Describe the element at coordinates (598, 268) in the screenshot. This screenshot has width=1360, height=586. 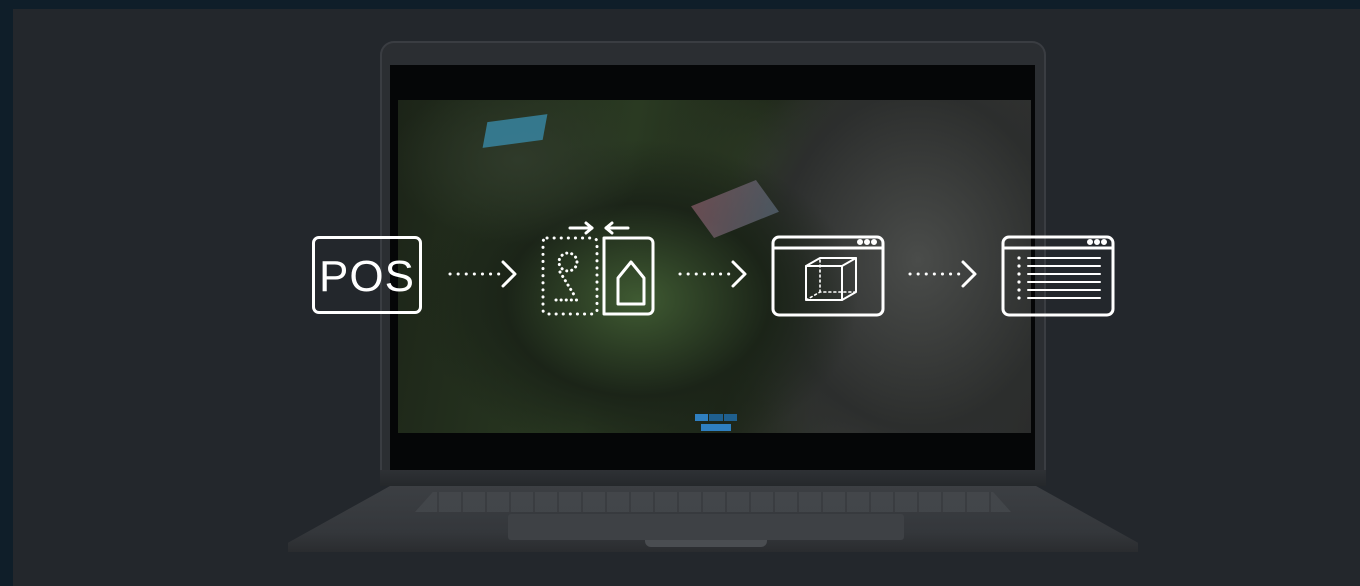
I see `align-2d-house-icon` at that location.